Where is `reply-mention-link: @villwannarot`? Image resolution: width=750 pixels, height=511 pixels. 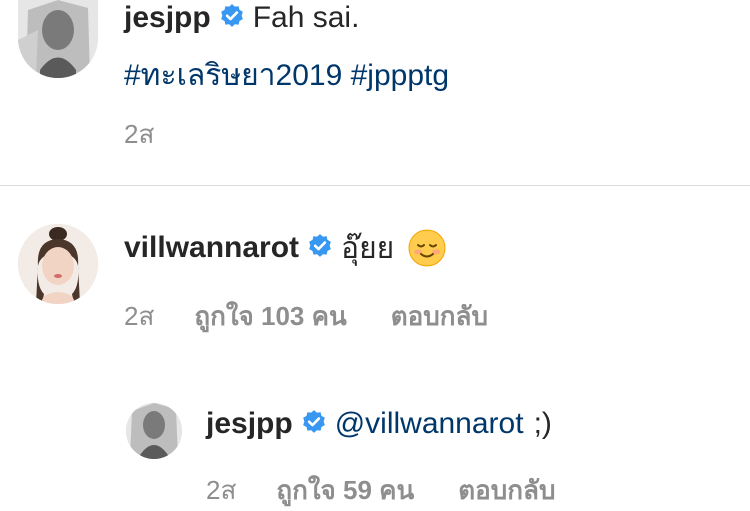
reply-mention-link: @villwannarot is located at coordinates (429, 424).